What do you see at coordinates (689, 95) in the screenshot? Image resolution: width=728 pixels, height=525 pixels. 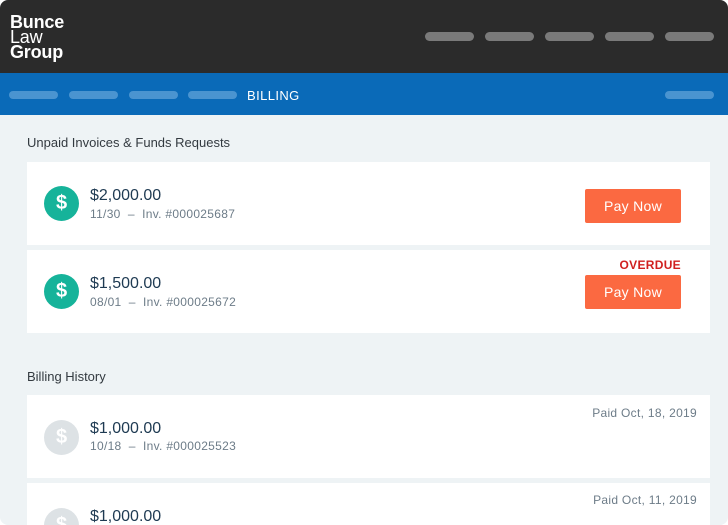 I see `section-nav-item-right` at bounding box center [689, 95].